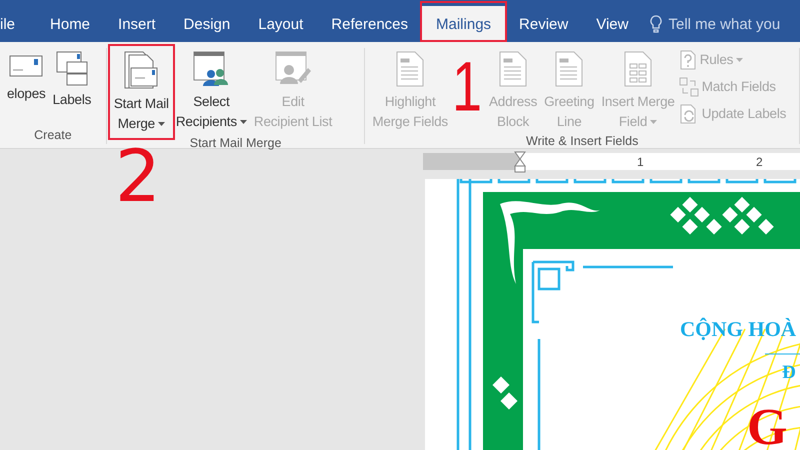 The width and height of the screenshot is (800, 450). Describe the element at coordinates (141, 92) in the screenshot. I see `ribbon-button: Start Mail Merge` at that location.